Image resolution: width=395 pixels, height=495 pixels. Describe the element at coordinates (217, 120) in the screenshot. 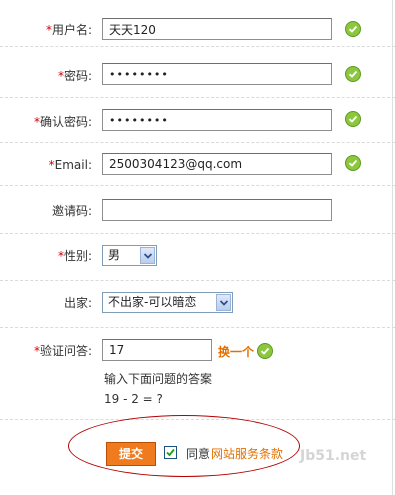

I see `confirm-password-input` at that location.